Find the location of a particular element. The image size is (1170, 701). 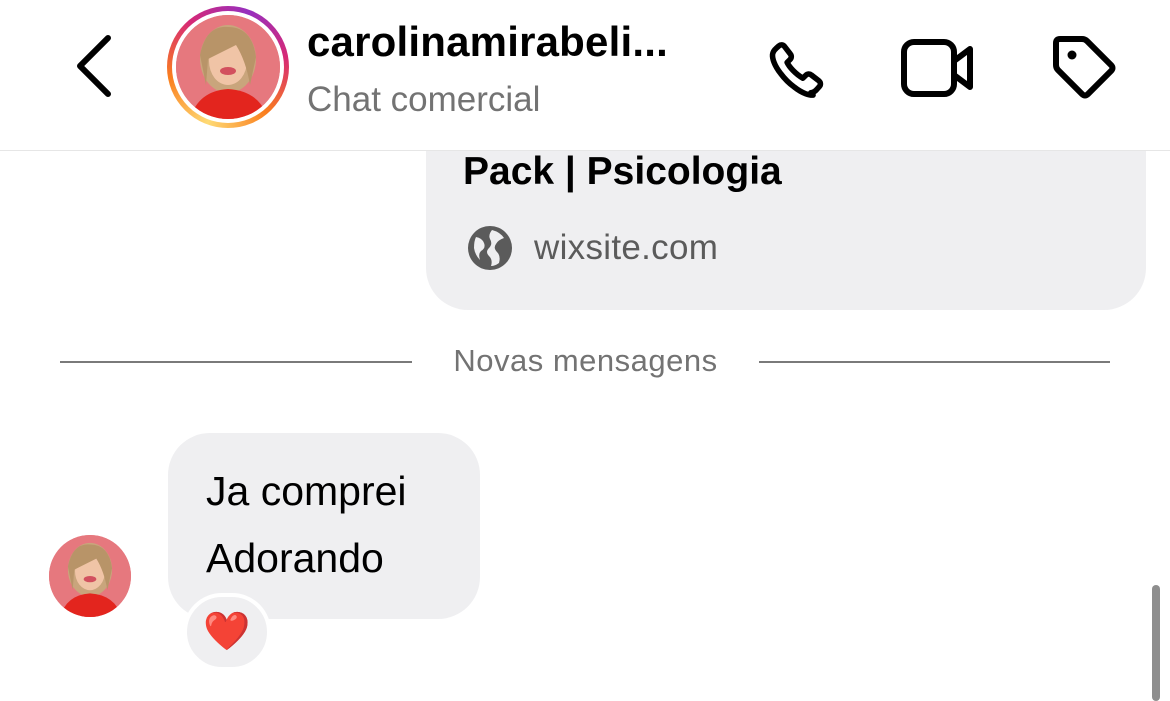

phone-icon is located at coordinates (796, 70).